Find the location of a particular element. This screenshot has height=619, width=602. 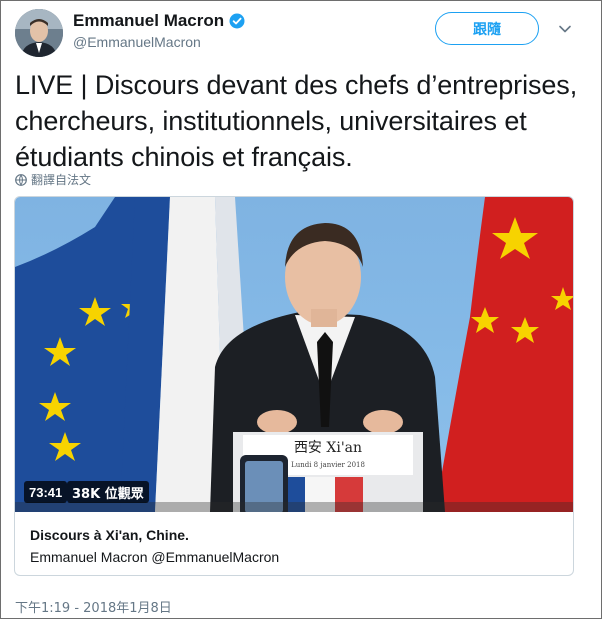

author-handle: @EmmanuelMacron is located at coordinates (137, 42).